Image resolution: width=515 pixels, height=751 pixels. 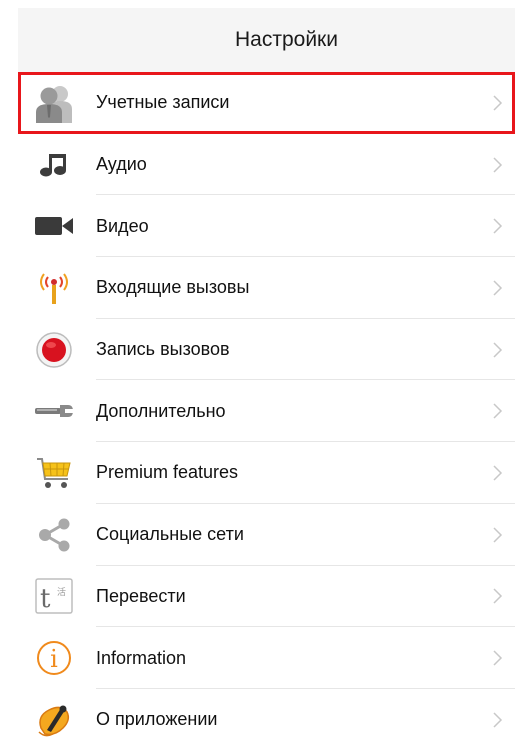 I want to click on svg-text: i, so click(x=54, y=659).